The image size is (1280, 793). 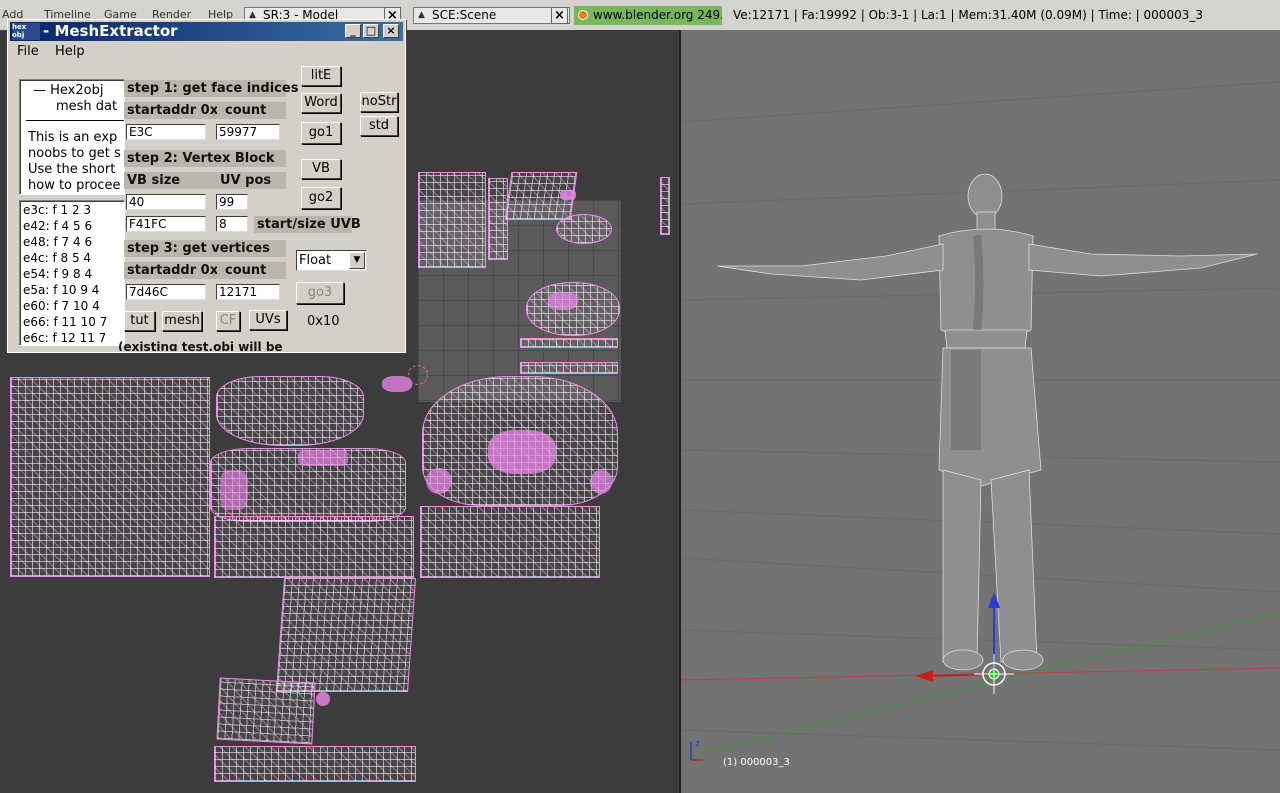 I want to click on window-title: - MeshExtractor, so click(x=110, y=31).